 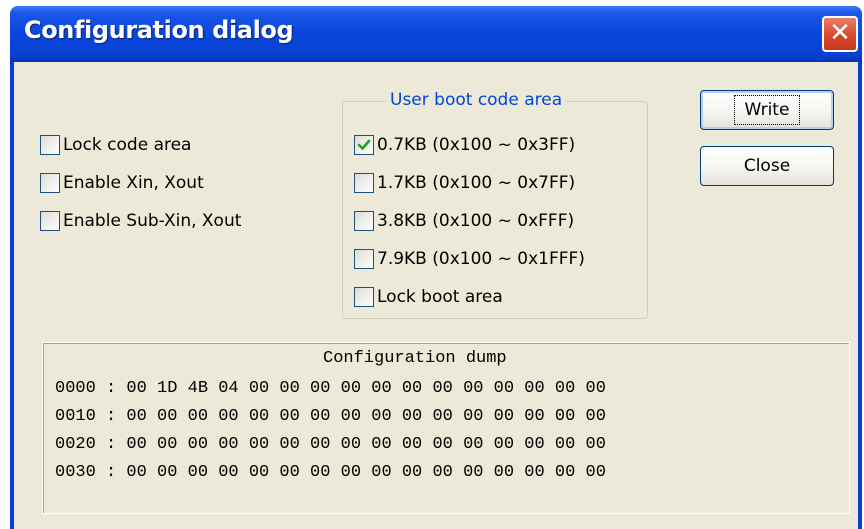 What do you see at coordinates (127, 145) in the screenshot?
I see `lock-code-area-label: Lock code area` at bounding box center [127, 145].